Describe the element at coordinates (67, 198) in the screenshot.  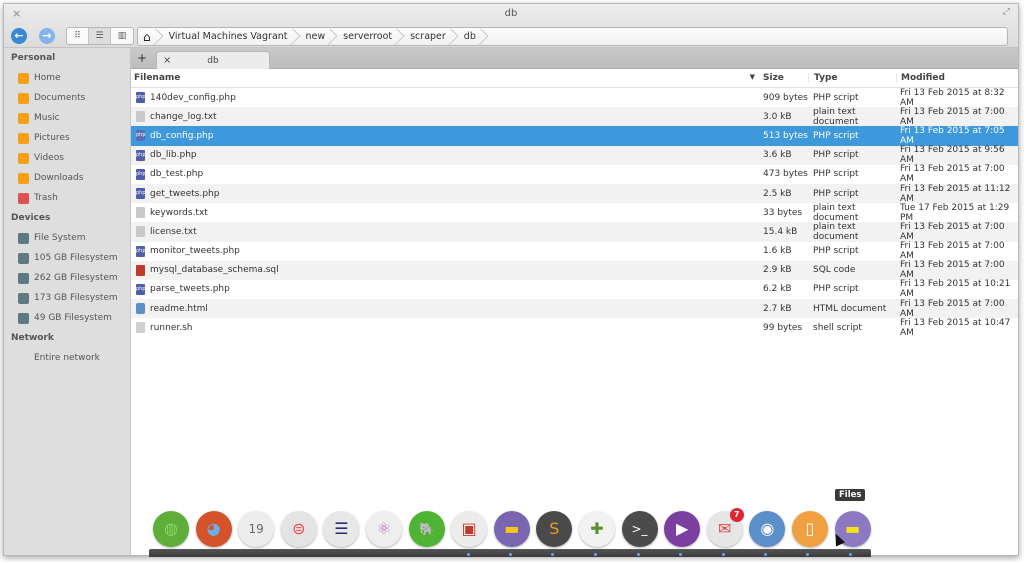
I see `sidebar-item-trash: Trash` at that location.